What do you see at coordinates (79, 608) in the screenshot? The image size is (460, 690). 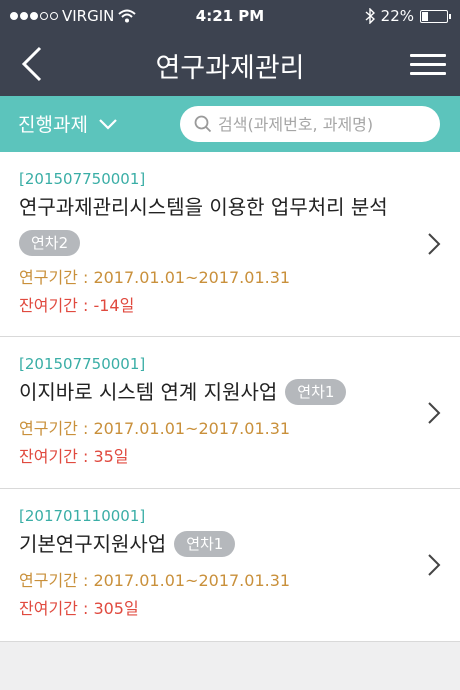 I see `remaining-period: 잔여기간 : 305일` at bounding box center [79, 608].